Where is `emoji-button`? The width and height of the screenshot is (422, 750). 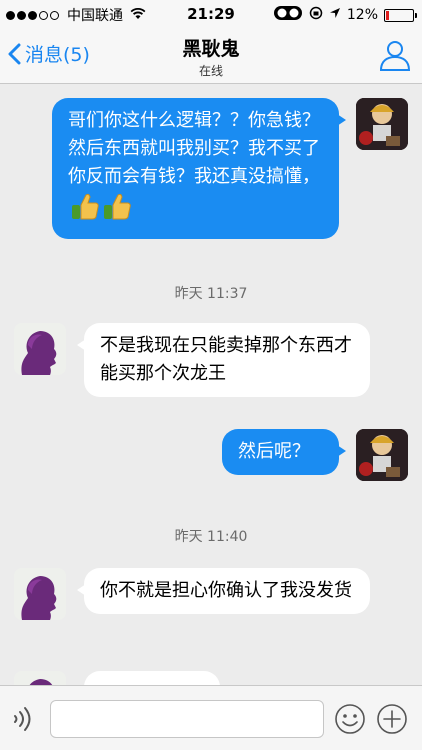
emoji-button is located at coordinates (350, 721).